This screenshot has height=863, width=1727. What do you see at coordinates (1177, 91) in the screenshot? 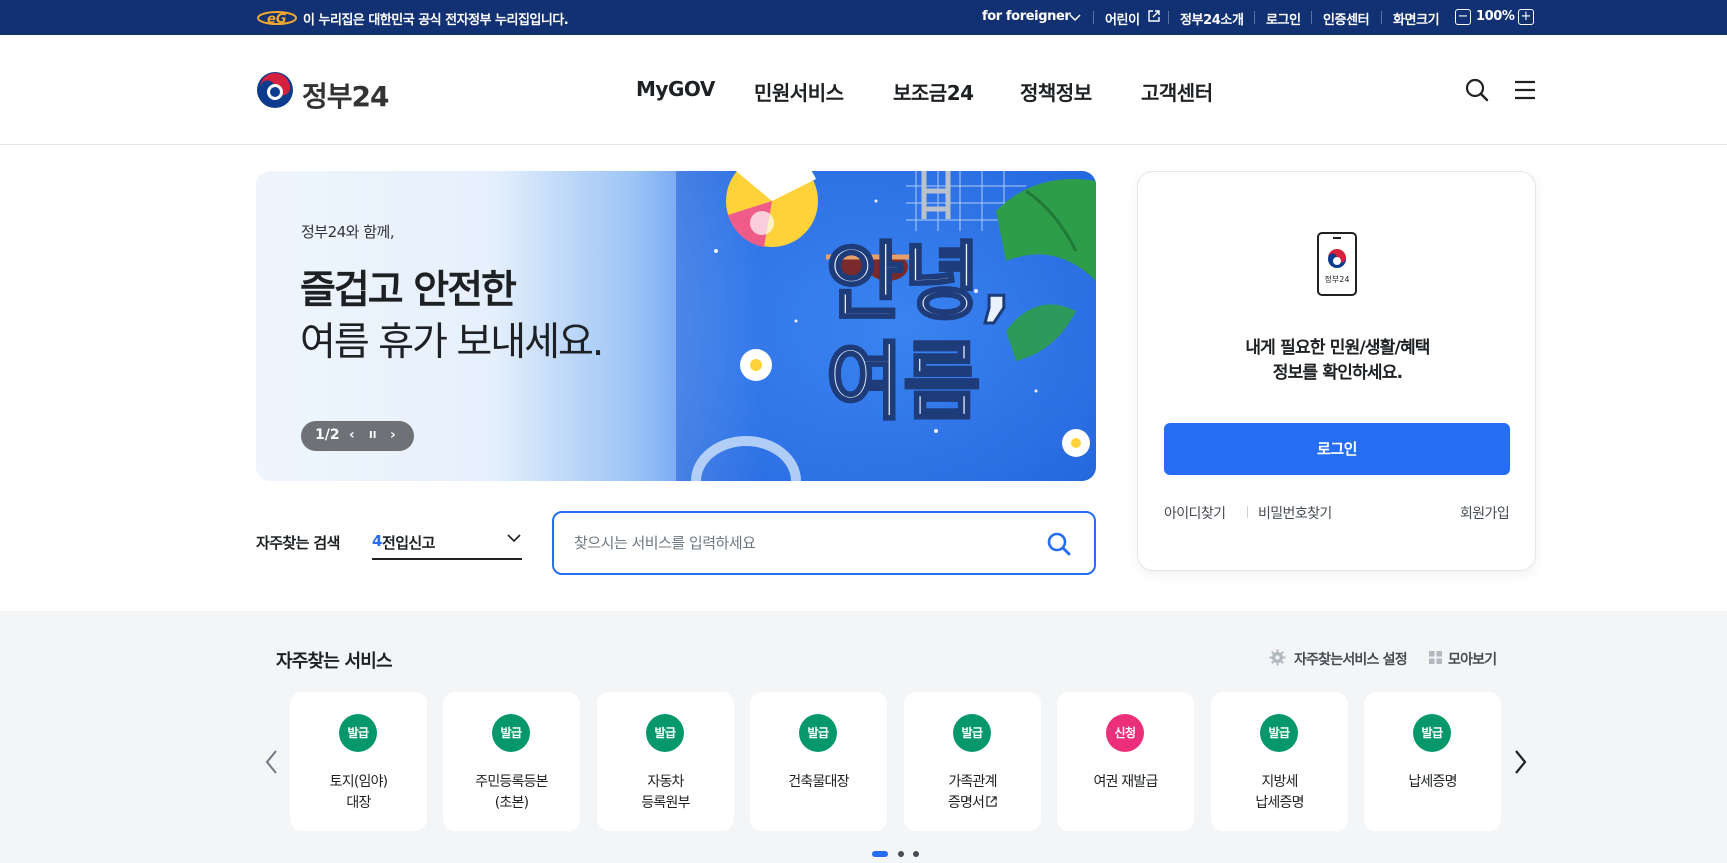
I see `nav-customer-center: 고객센터` at bounding box center [1177, 91].